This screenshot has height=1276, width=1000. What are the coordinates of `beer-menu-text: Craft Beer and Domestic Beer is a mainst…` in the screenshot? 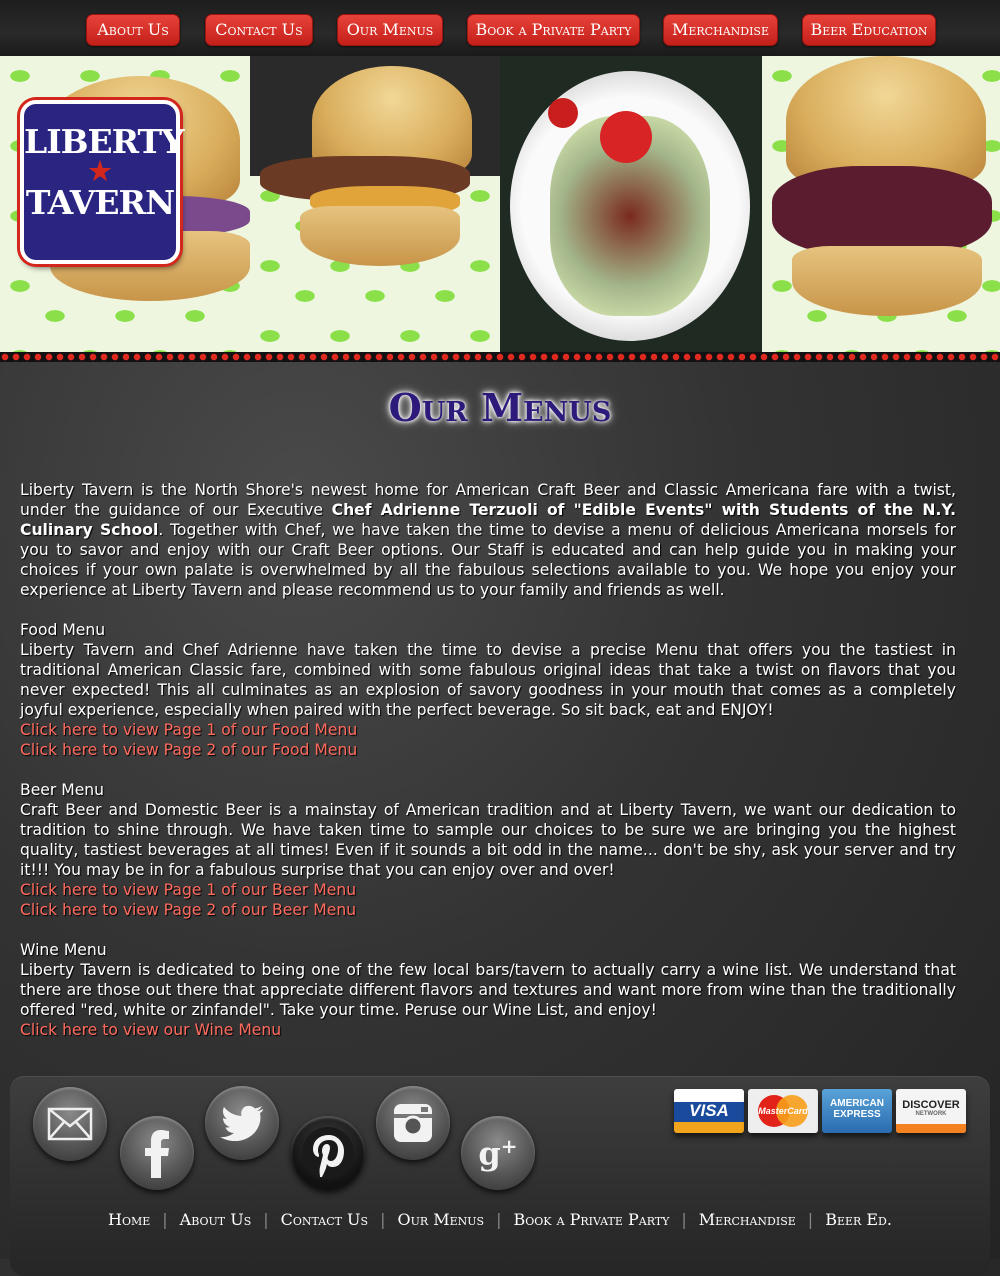 It's located at (488, 840).